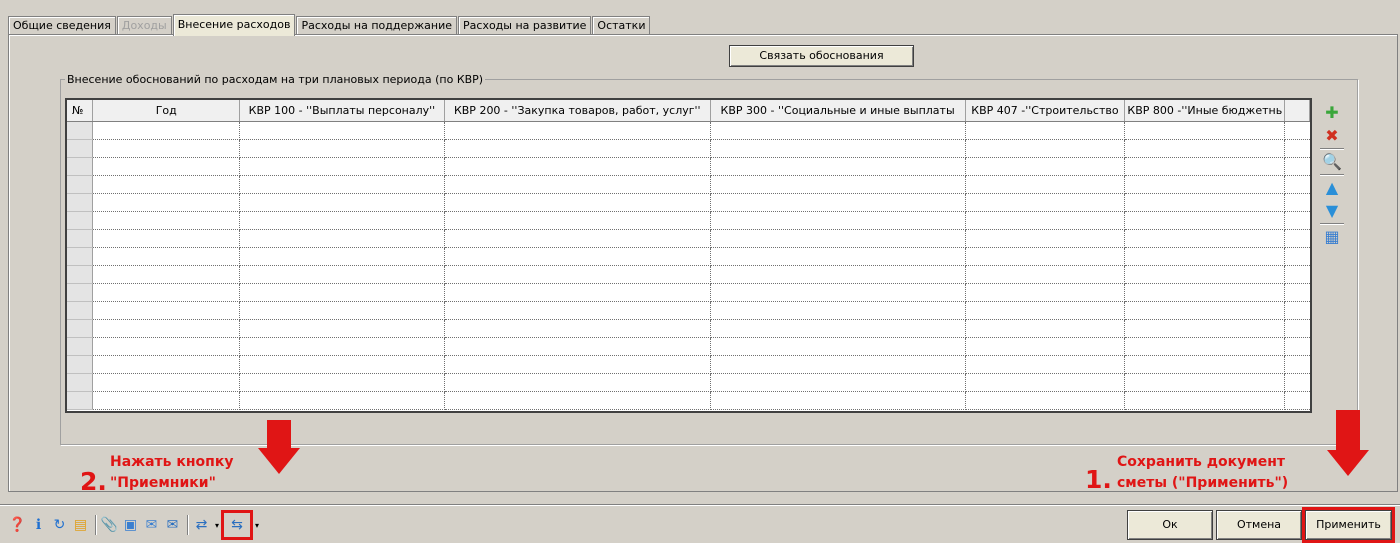  I want to click on tab-5: Остатки, so click(621, 25).